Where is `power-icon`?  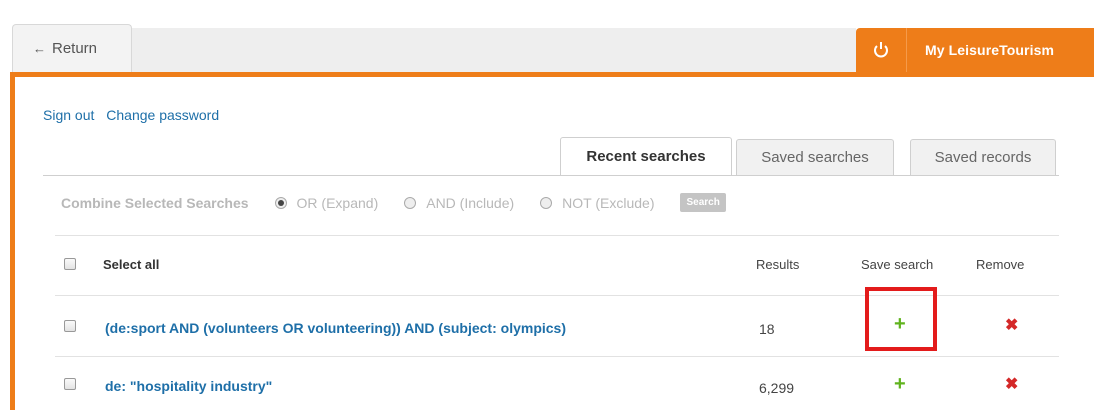 power-icon is located at coordinates (881, 50).